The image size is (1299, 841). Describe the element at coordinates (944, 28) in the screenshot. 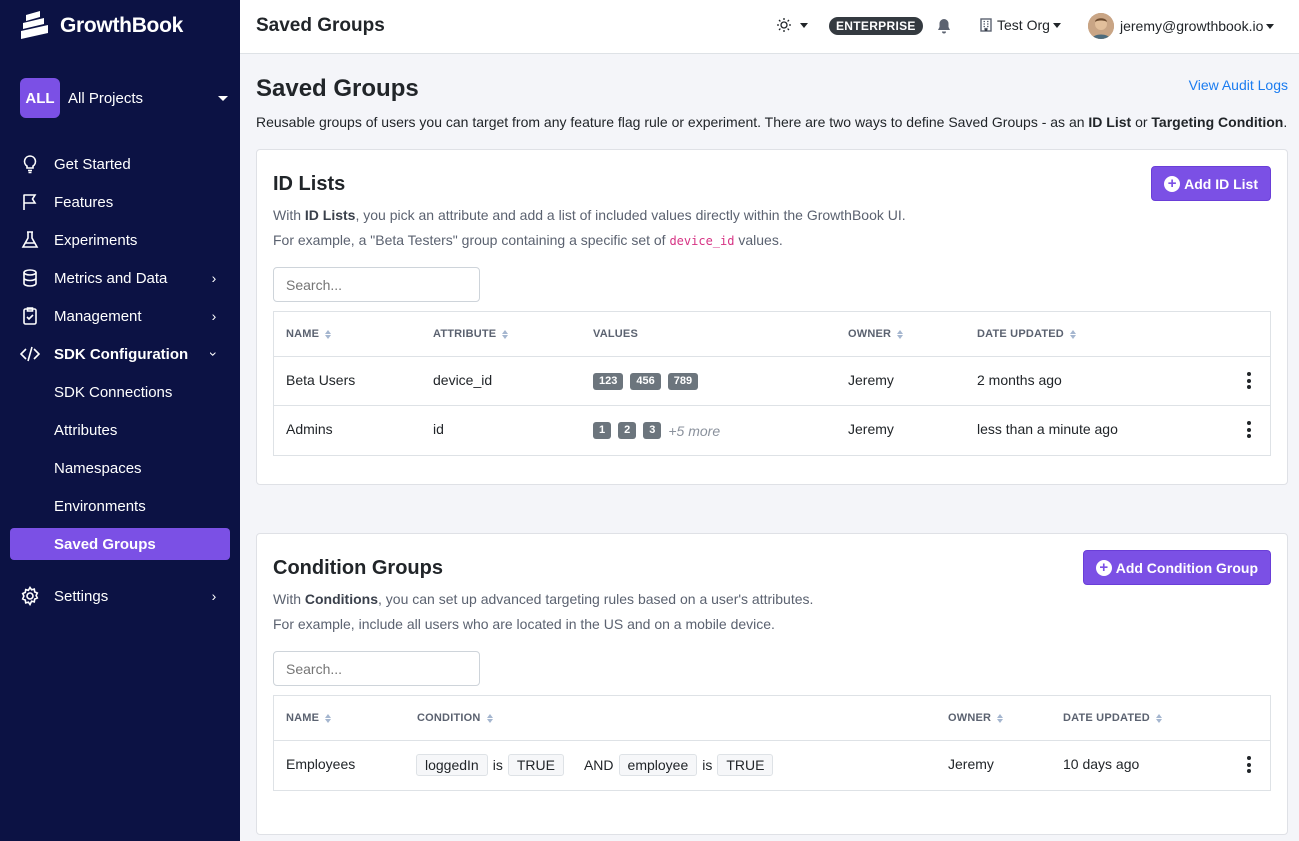

I see `bell-icon` at that location.